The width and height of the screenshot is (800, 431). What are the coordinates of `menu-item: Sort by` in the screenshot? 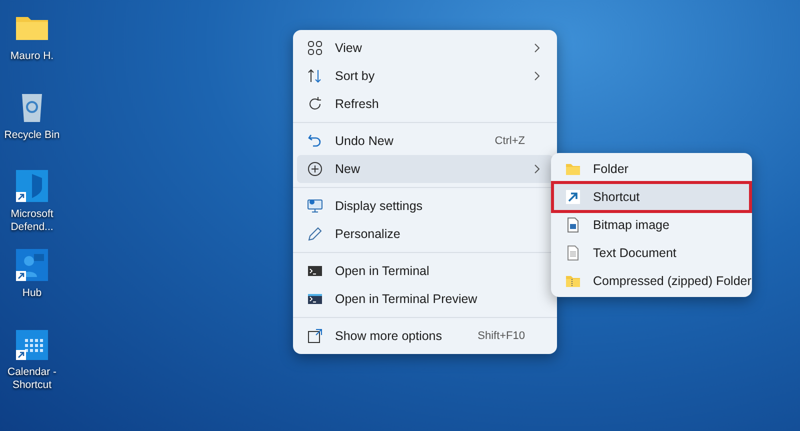 It's located at (425, 76).